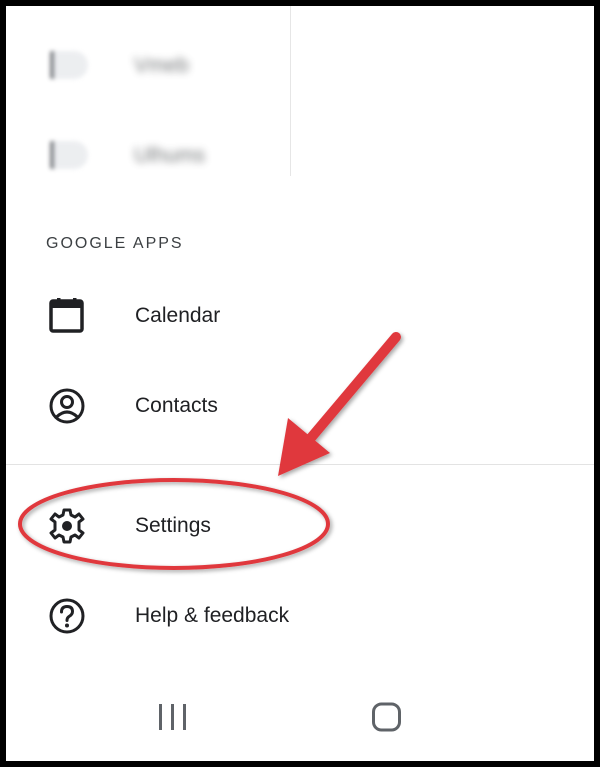  Describe the element at coordinates (173, 525) in the screenshot. I see `drawer-item-label: Settings` at that location.